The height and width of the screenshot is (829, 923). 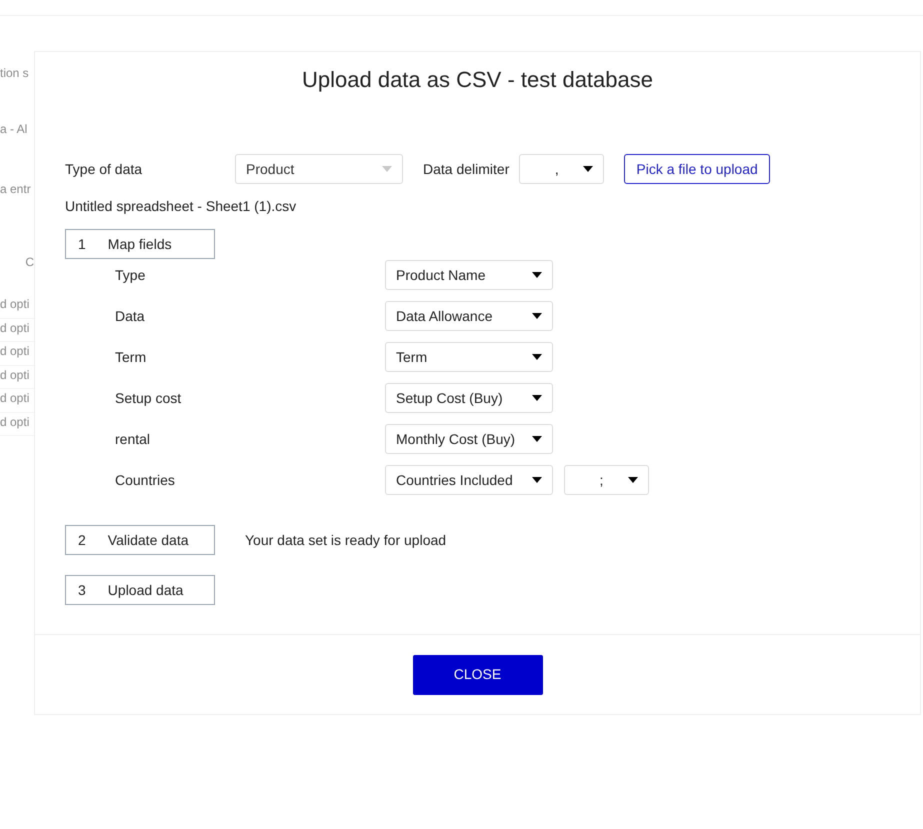 I want to click on validation-message: Your data set is ready for upload, so click(x=345, y=540).